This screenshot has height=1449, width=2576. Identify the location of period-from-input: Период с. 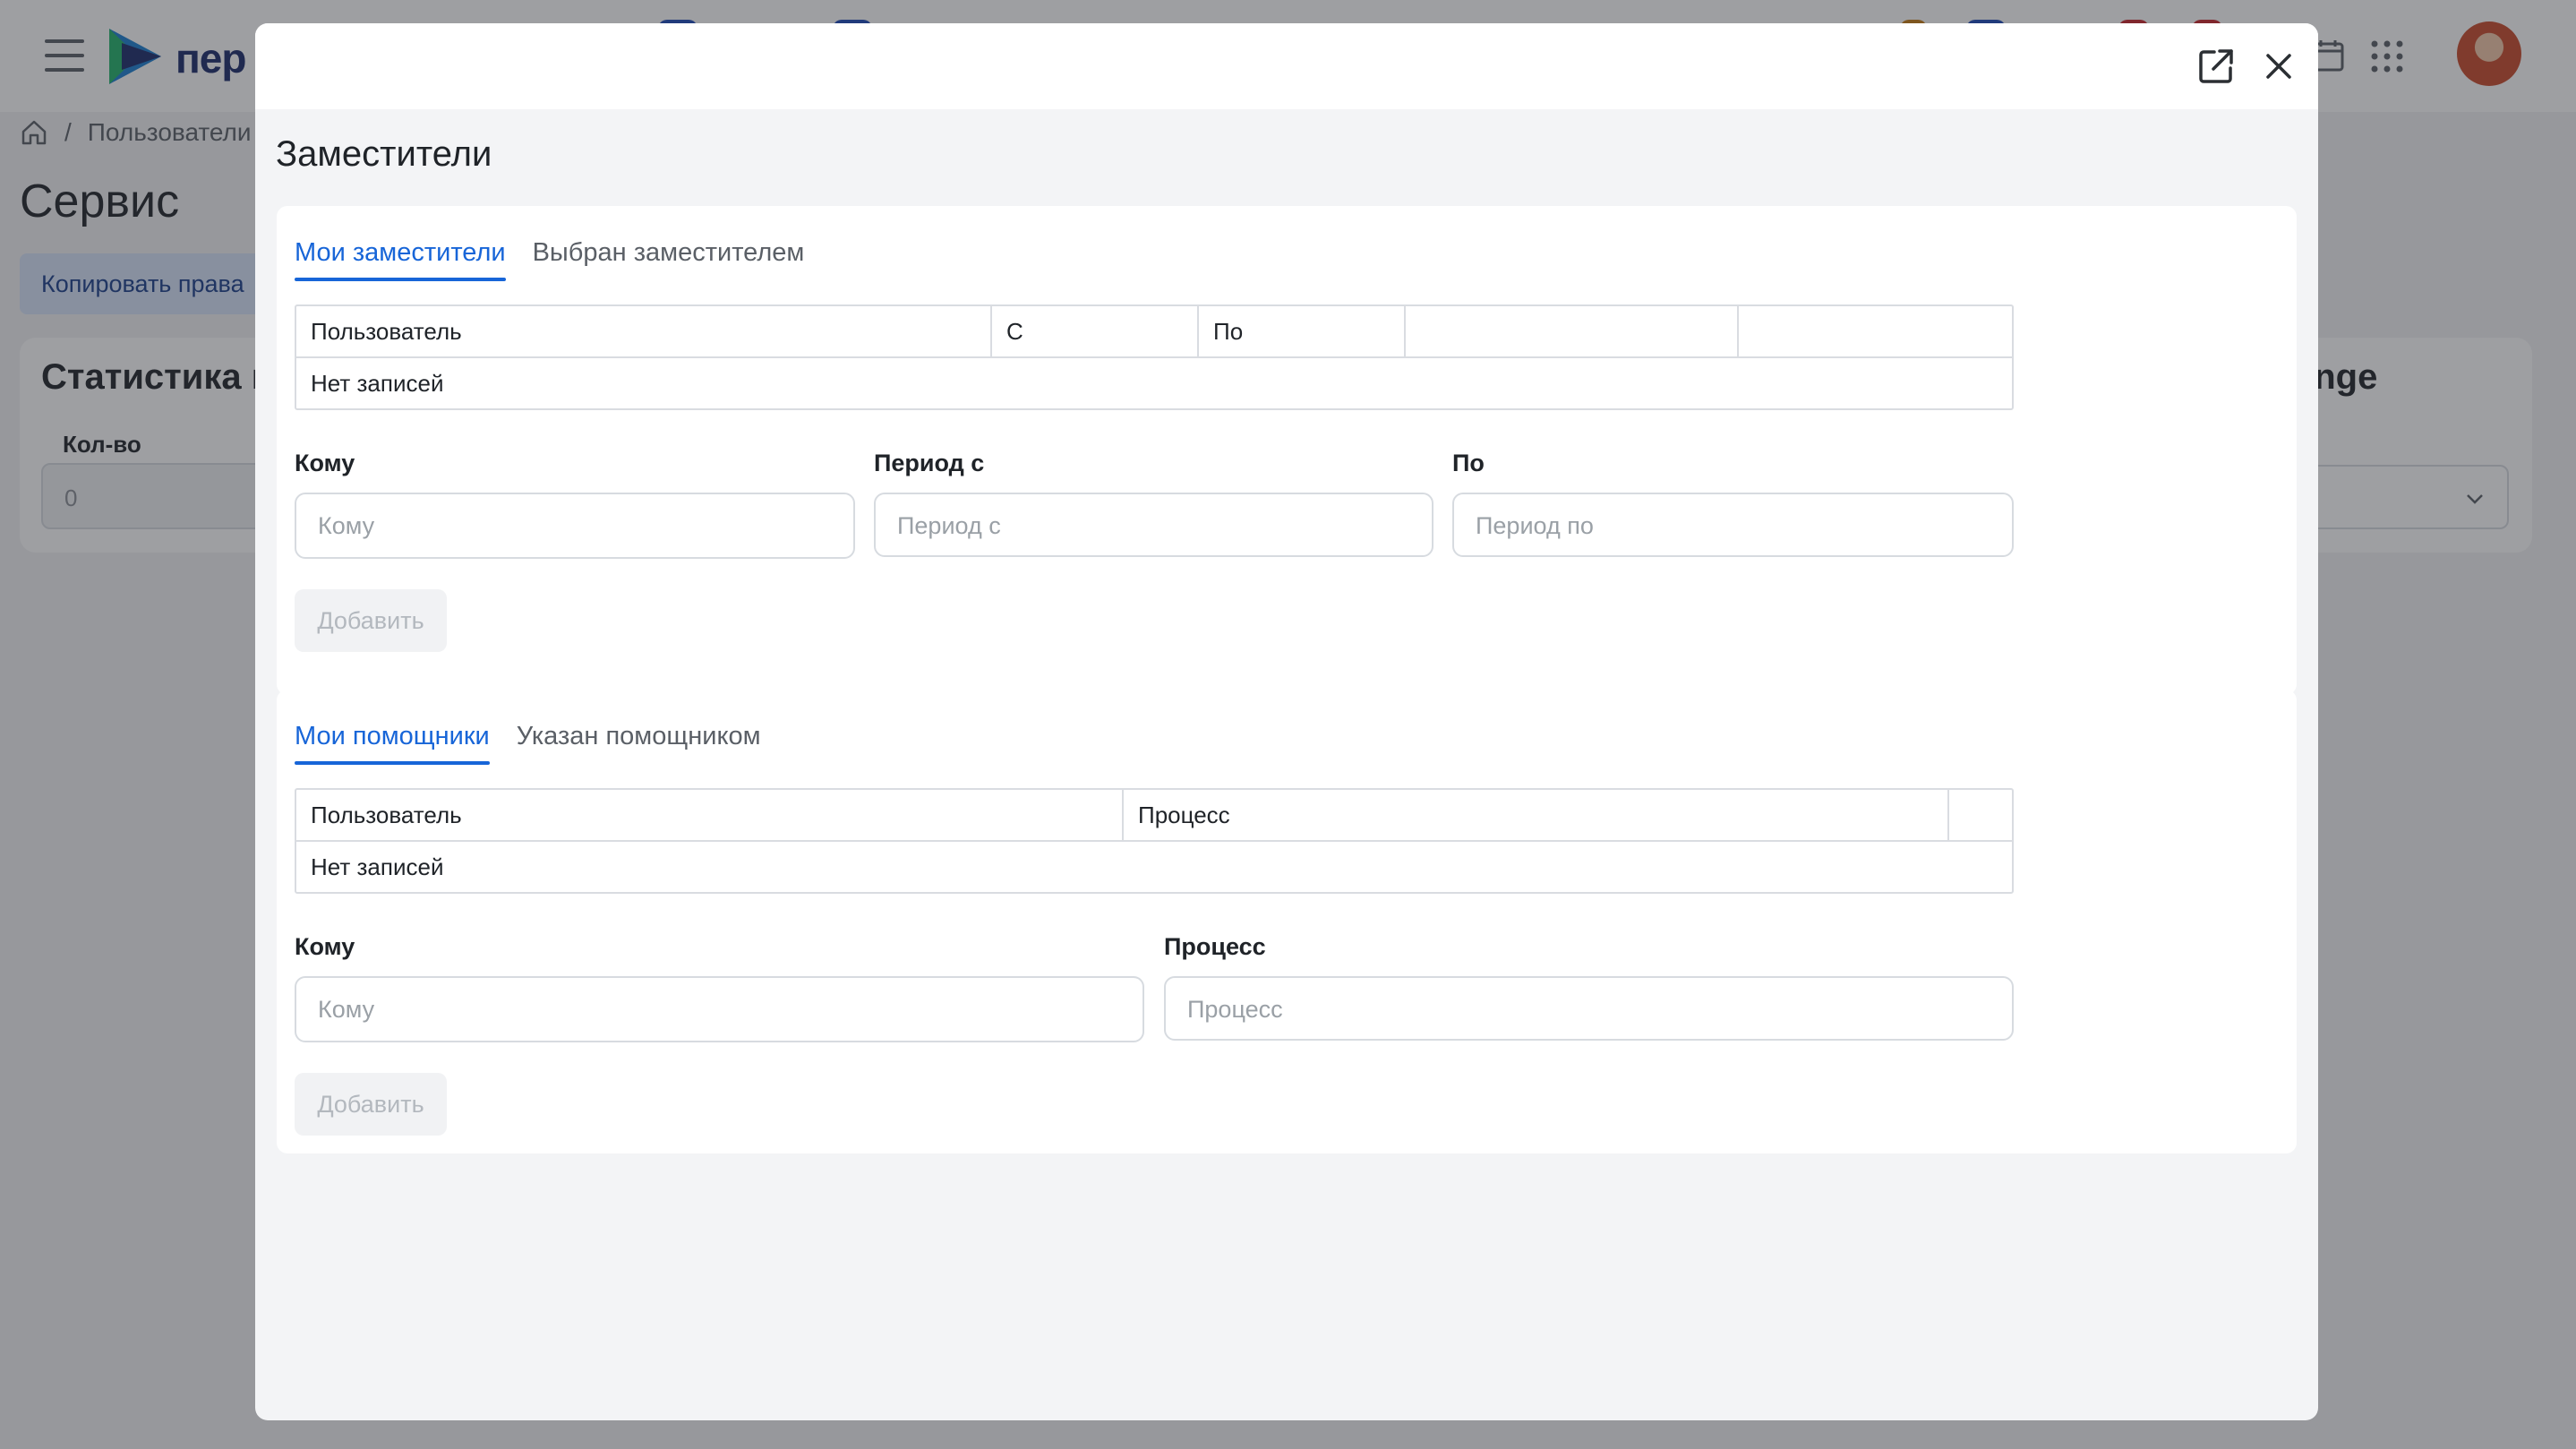
(1153, 525).